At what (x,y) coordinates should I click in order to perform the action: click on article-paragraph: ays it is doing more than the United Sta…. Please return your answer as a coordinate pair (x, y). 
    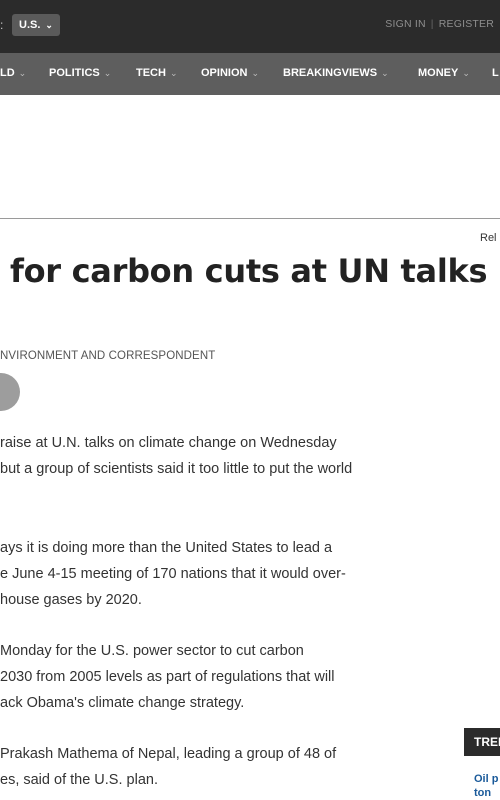
    Looking at the image, I should click on (173, 574).